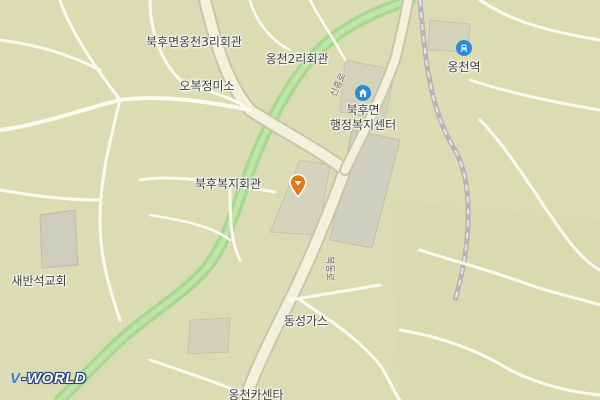 Image resolution: width=600 pixels, height=400 pixels. Describe the element at coordinates (363, 110) in the screenshot. I see `label-bukhu-office-line1: 북후면` at that location.